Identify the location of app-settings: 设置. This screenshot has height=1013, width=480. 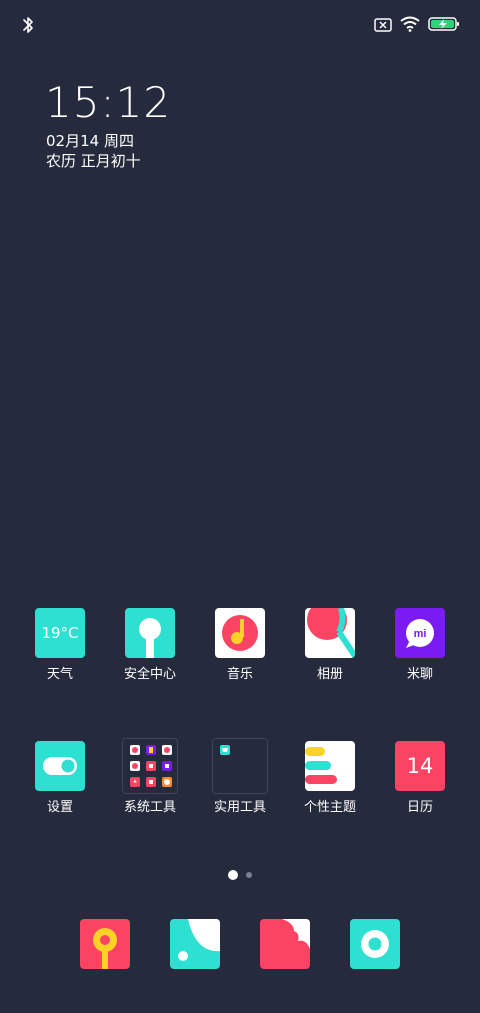
(60, 786).